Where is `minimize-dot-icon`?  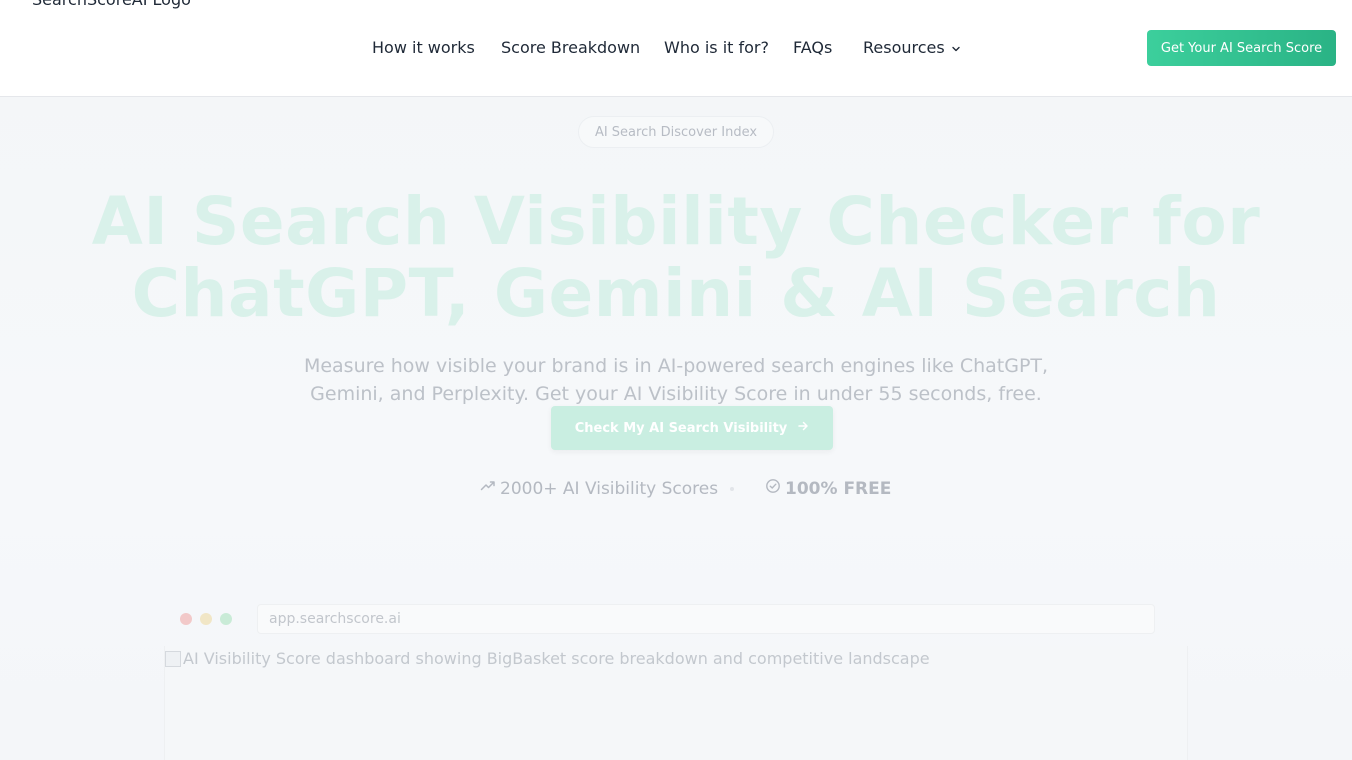
minimize-dot-icon is located at coordinates (206, 619).